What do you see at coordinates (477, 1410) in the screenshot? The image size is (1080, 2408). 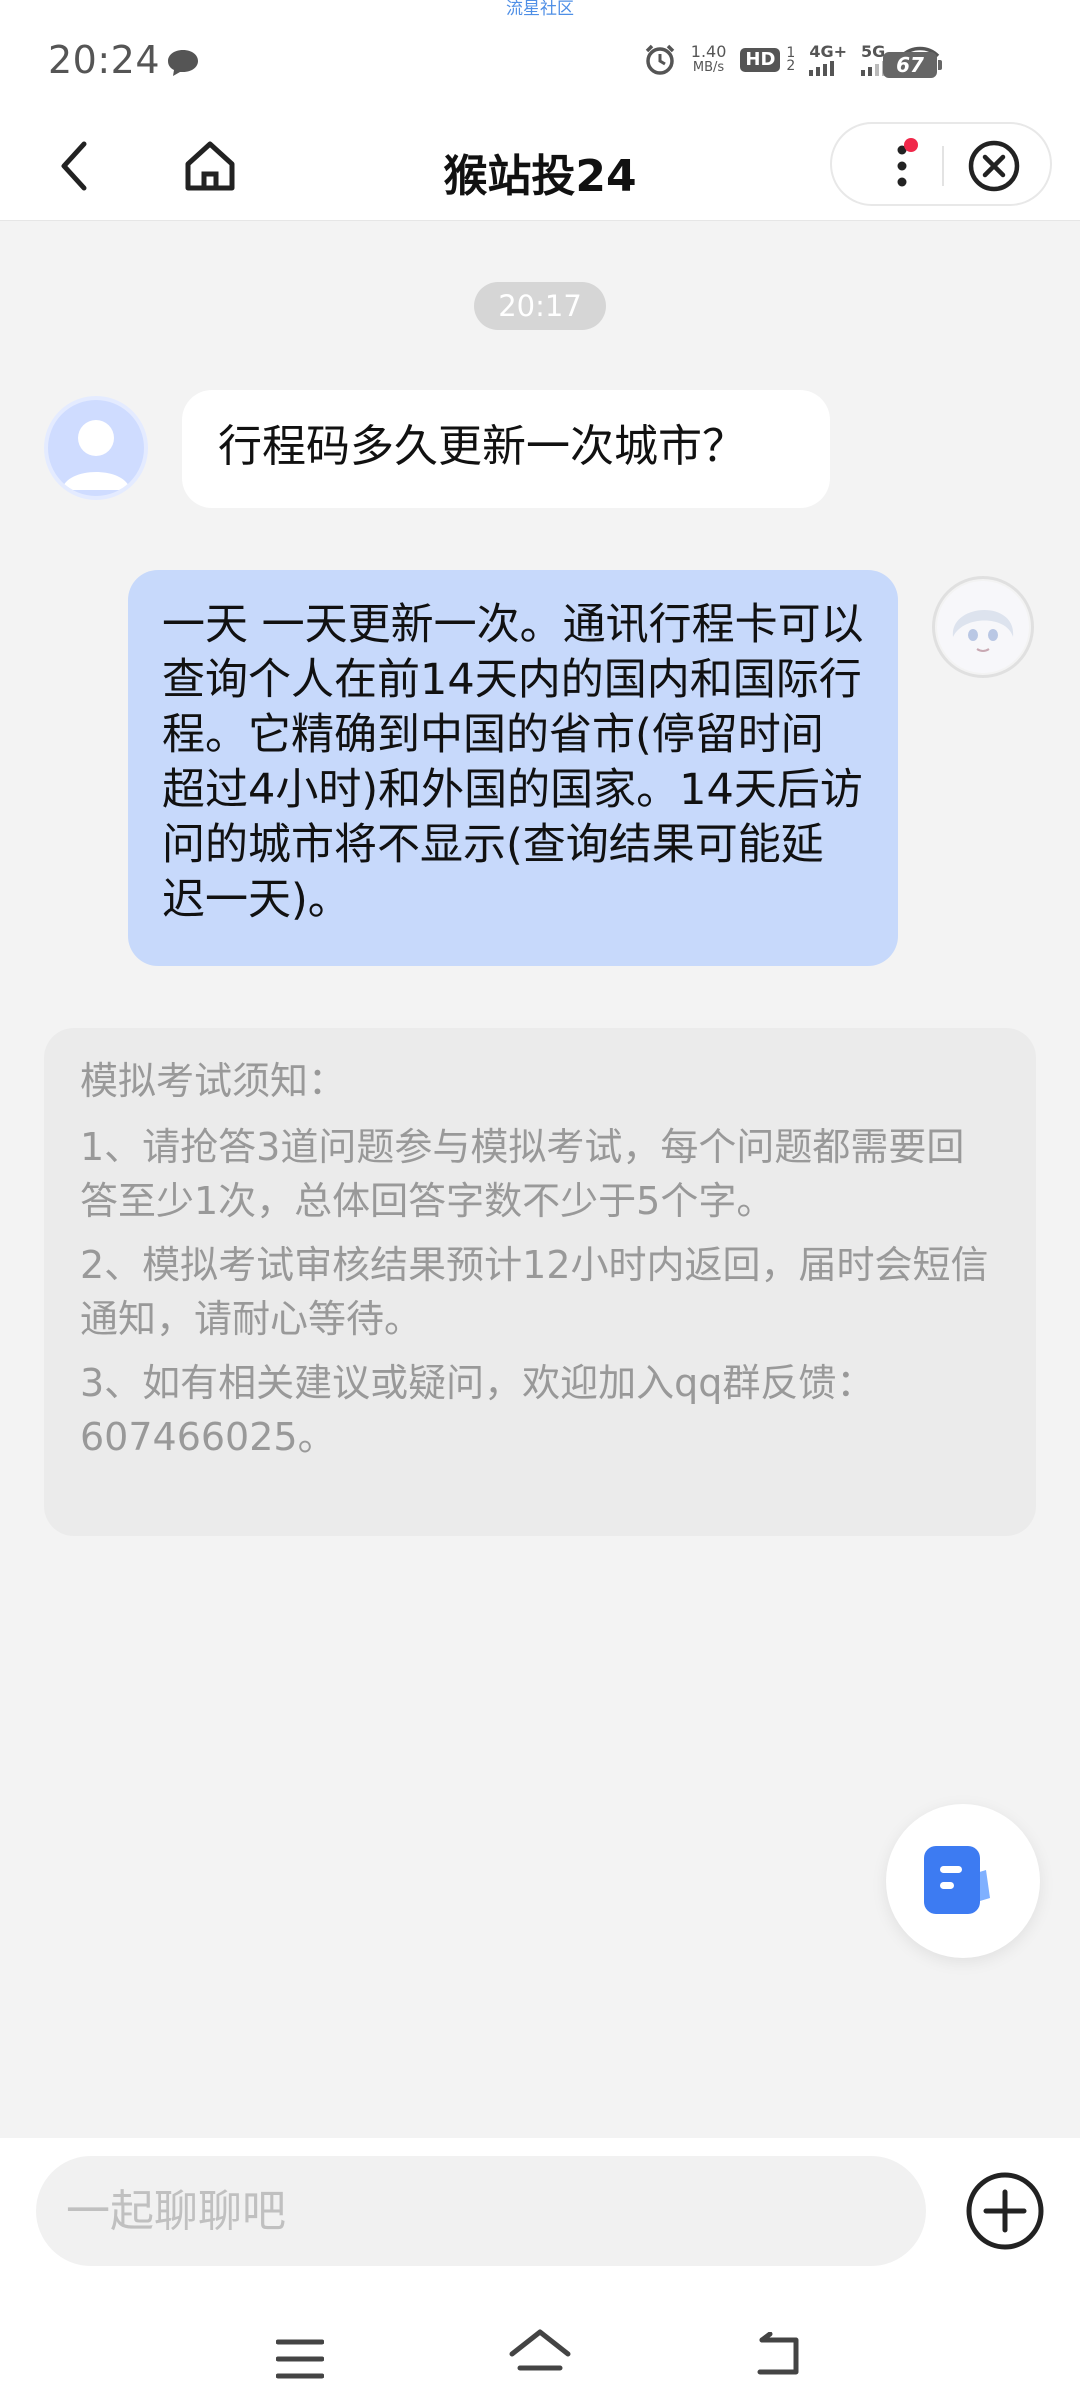 I see `notice-item: 3、如有相关建议或疑问，欢迎加入qq群反馈：607466025。` at bounding box center [477, 1410].